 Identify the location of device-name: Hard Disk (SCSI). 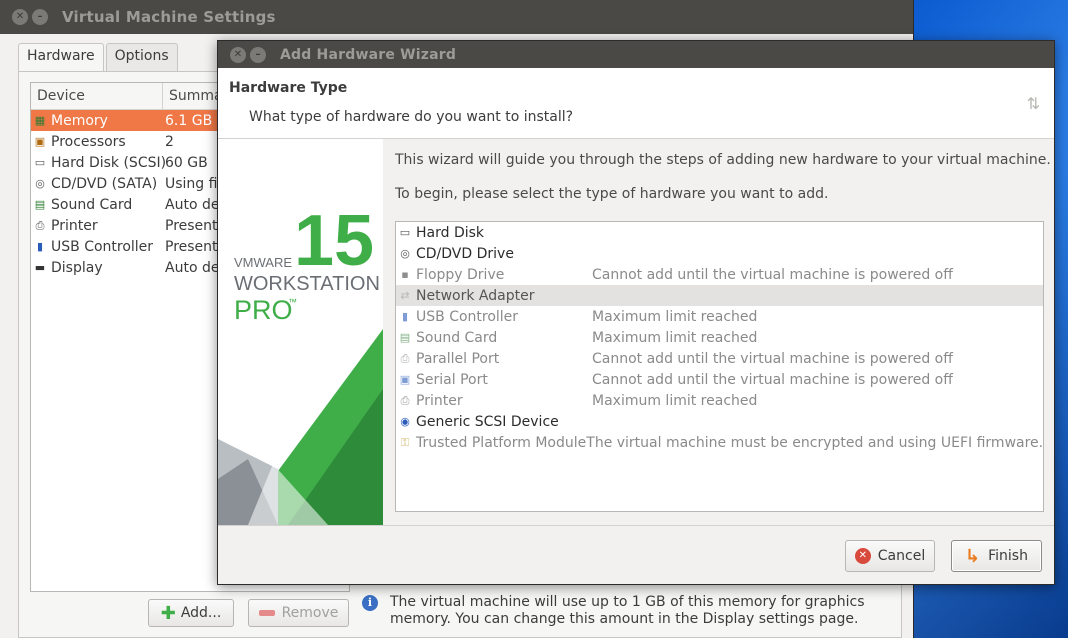
(109, 162).